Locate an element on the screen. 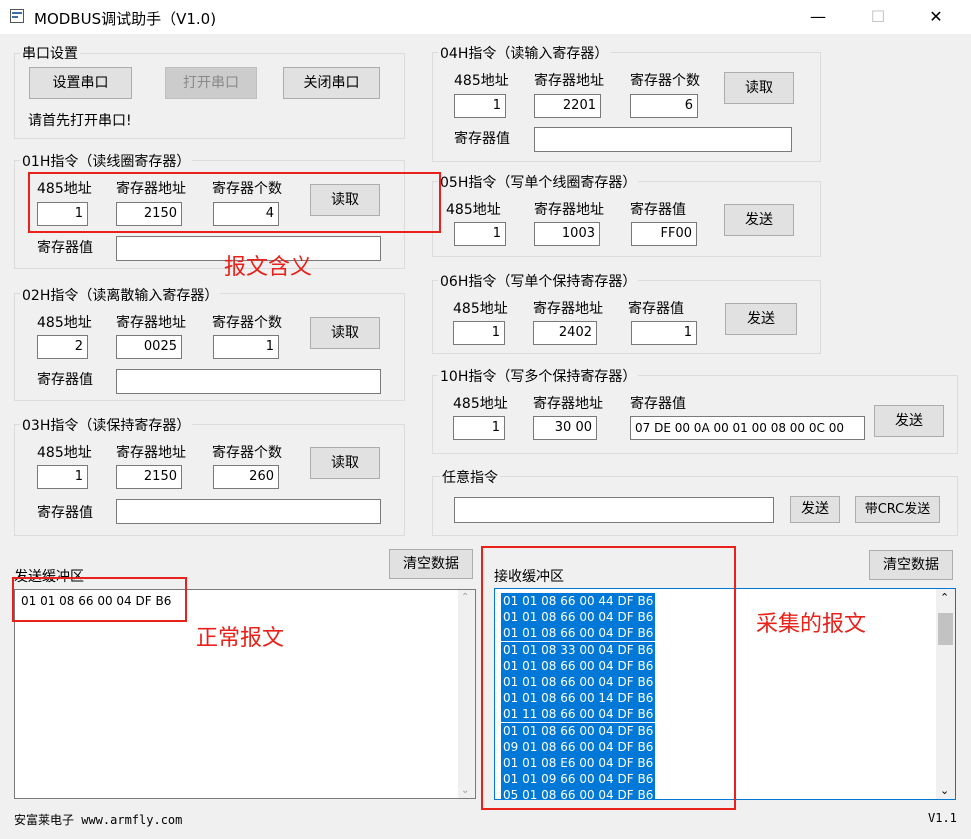 This screenshot has width=971, height=839. cmd05-label: 05H指令（写单个线圈寄存器） is located at coordinates (538, 182).